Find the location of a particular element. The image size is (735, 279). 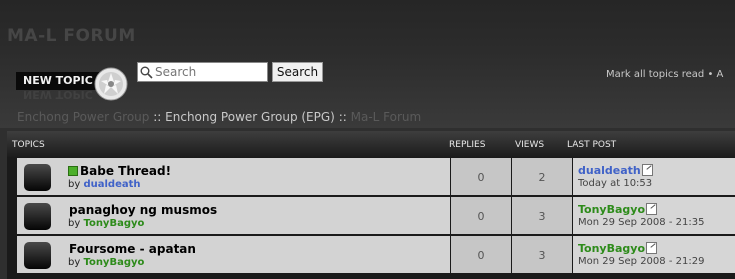

last-post-date: Today at 10:53 is located at coordinates (615, 183).